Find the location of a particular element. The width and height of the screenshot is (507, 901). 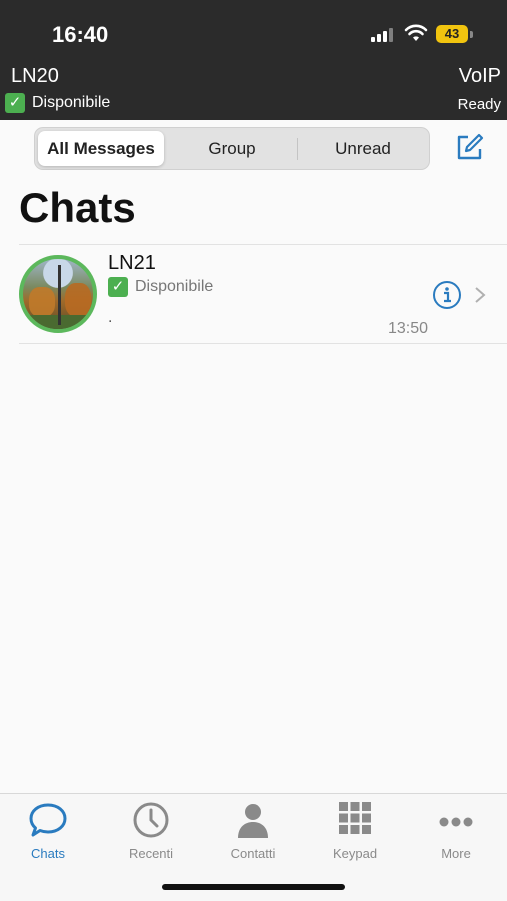

chat-contact-presence: ✓ Disponibile is located at coordinates (160, 287).